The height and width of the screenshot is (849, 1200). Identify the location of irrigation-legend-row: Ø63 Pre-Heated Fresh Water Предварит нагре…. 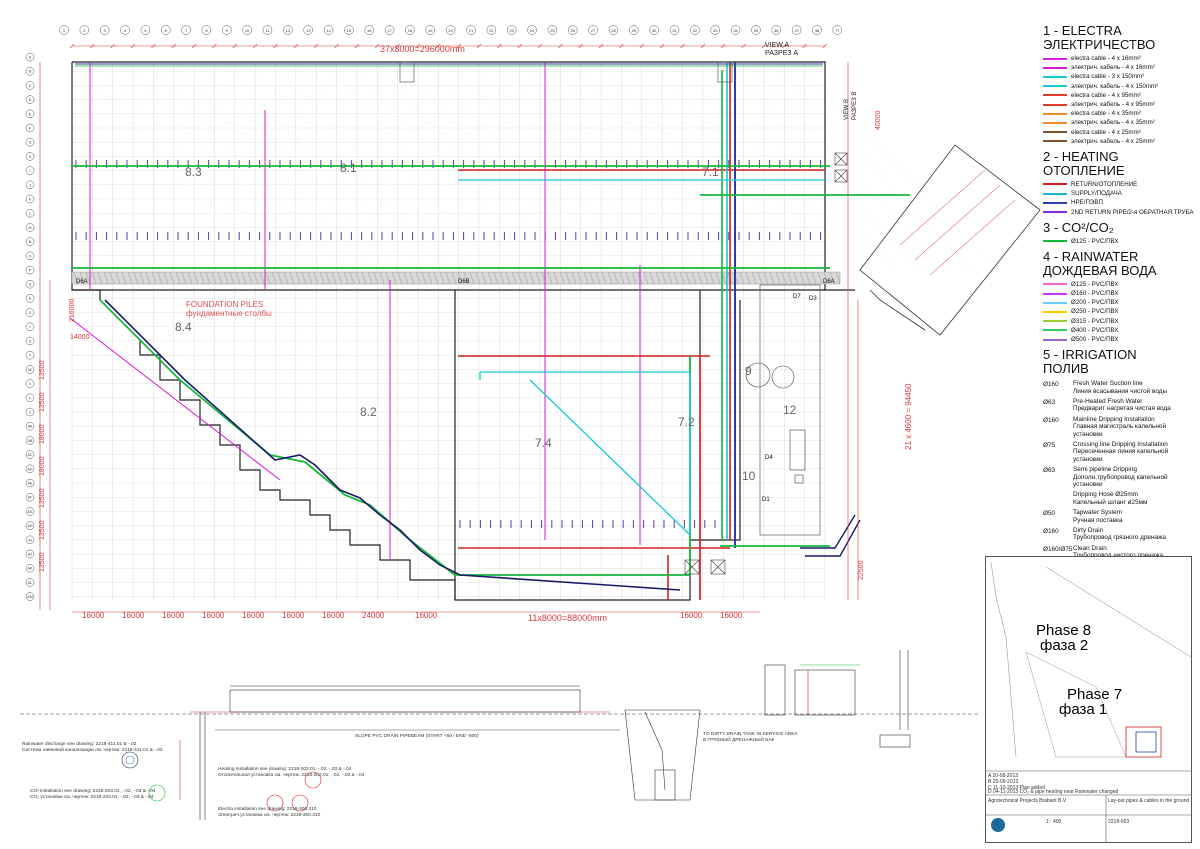
(1118, 405).